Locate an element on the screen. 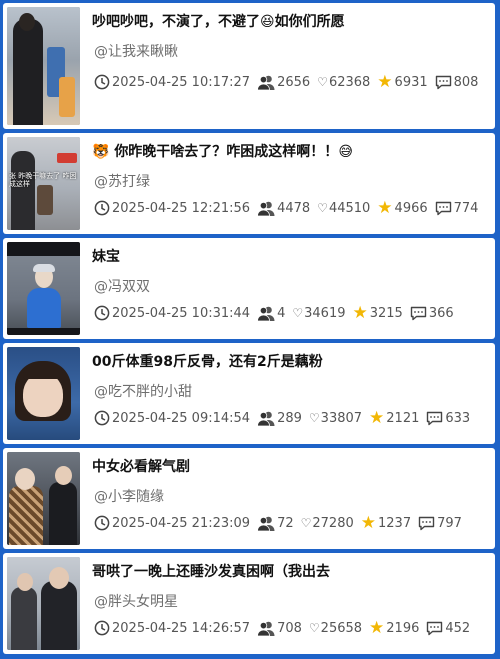 The image size is (500, 659). post-time: 2025-04-25 10:17:27 is located at coordinates (181, 82).